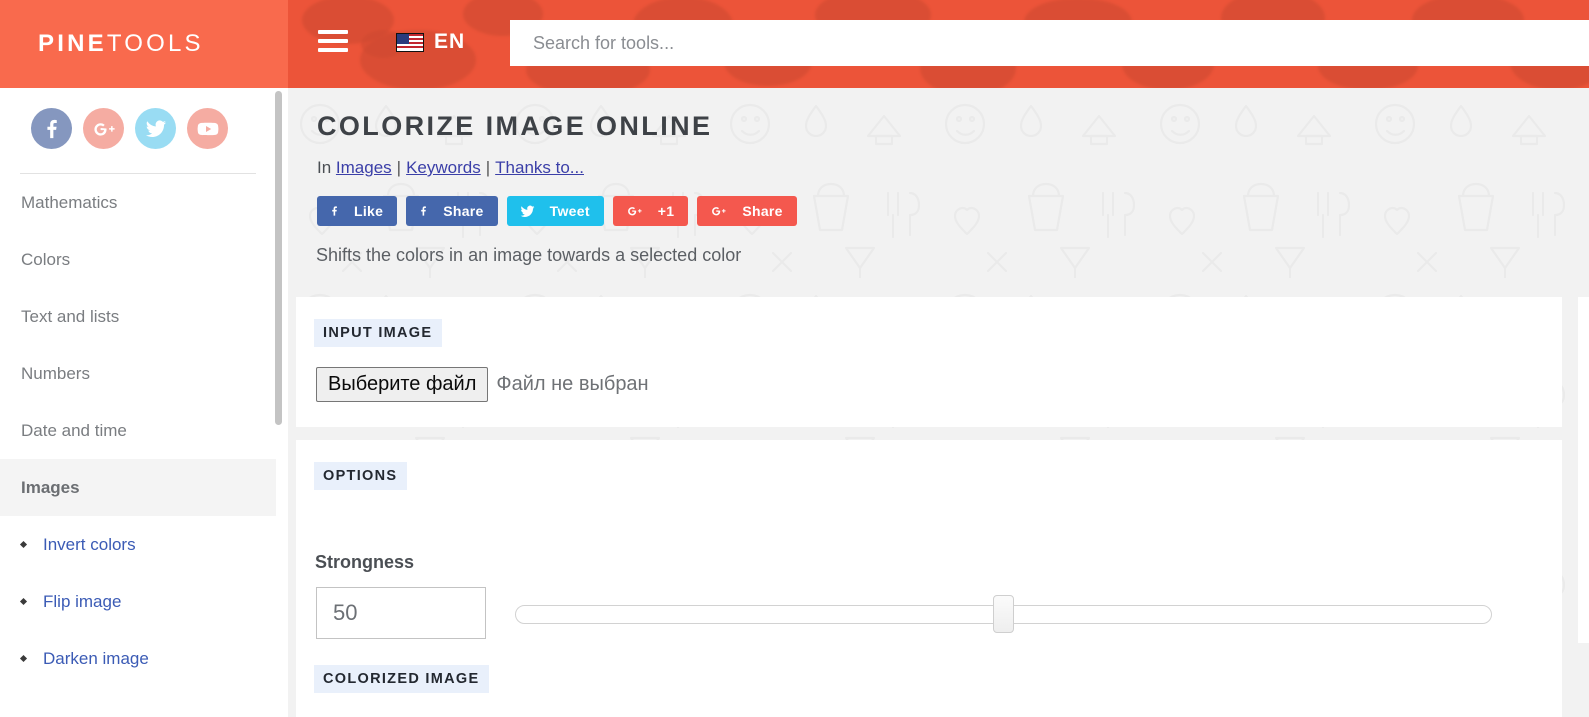 The image size is (1589, 717). Describe the element at coordinates (74, 430) in the screenshot. I see `sidebar-item-label: Date and time` at that location.